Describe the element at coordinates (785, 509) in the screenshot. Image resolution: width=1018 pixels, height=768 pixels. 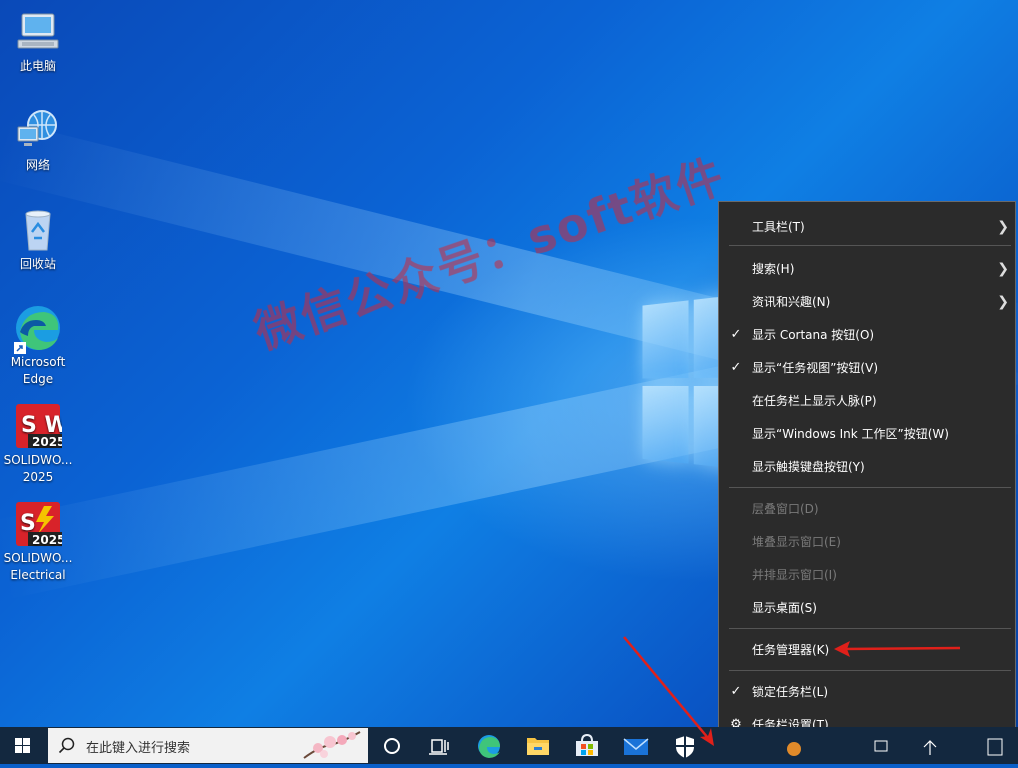
I see `menu-item-cascade-windows: 层叠窗口(D)` at that location.